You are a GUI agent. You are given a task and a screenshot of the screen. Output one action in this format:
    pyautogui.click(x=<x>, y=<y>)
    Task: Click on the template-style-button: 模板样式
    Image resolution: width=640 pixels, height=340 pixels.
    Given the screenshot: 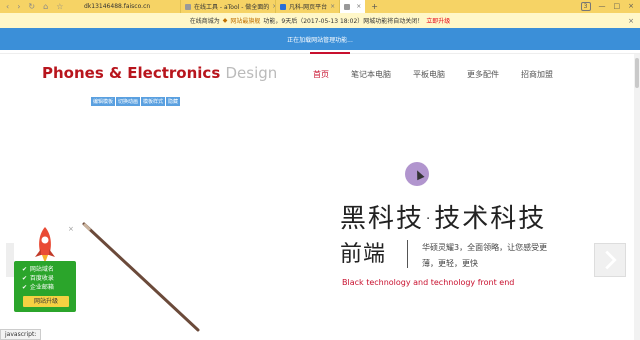 What is the action you would take?
    pyautogui.click(x=153, y=101)
    